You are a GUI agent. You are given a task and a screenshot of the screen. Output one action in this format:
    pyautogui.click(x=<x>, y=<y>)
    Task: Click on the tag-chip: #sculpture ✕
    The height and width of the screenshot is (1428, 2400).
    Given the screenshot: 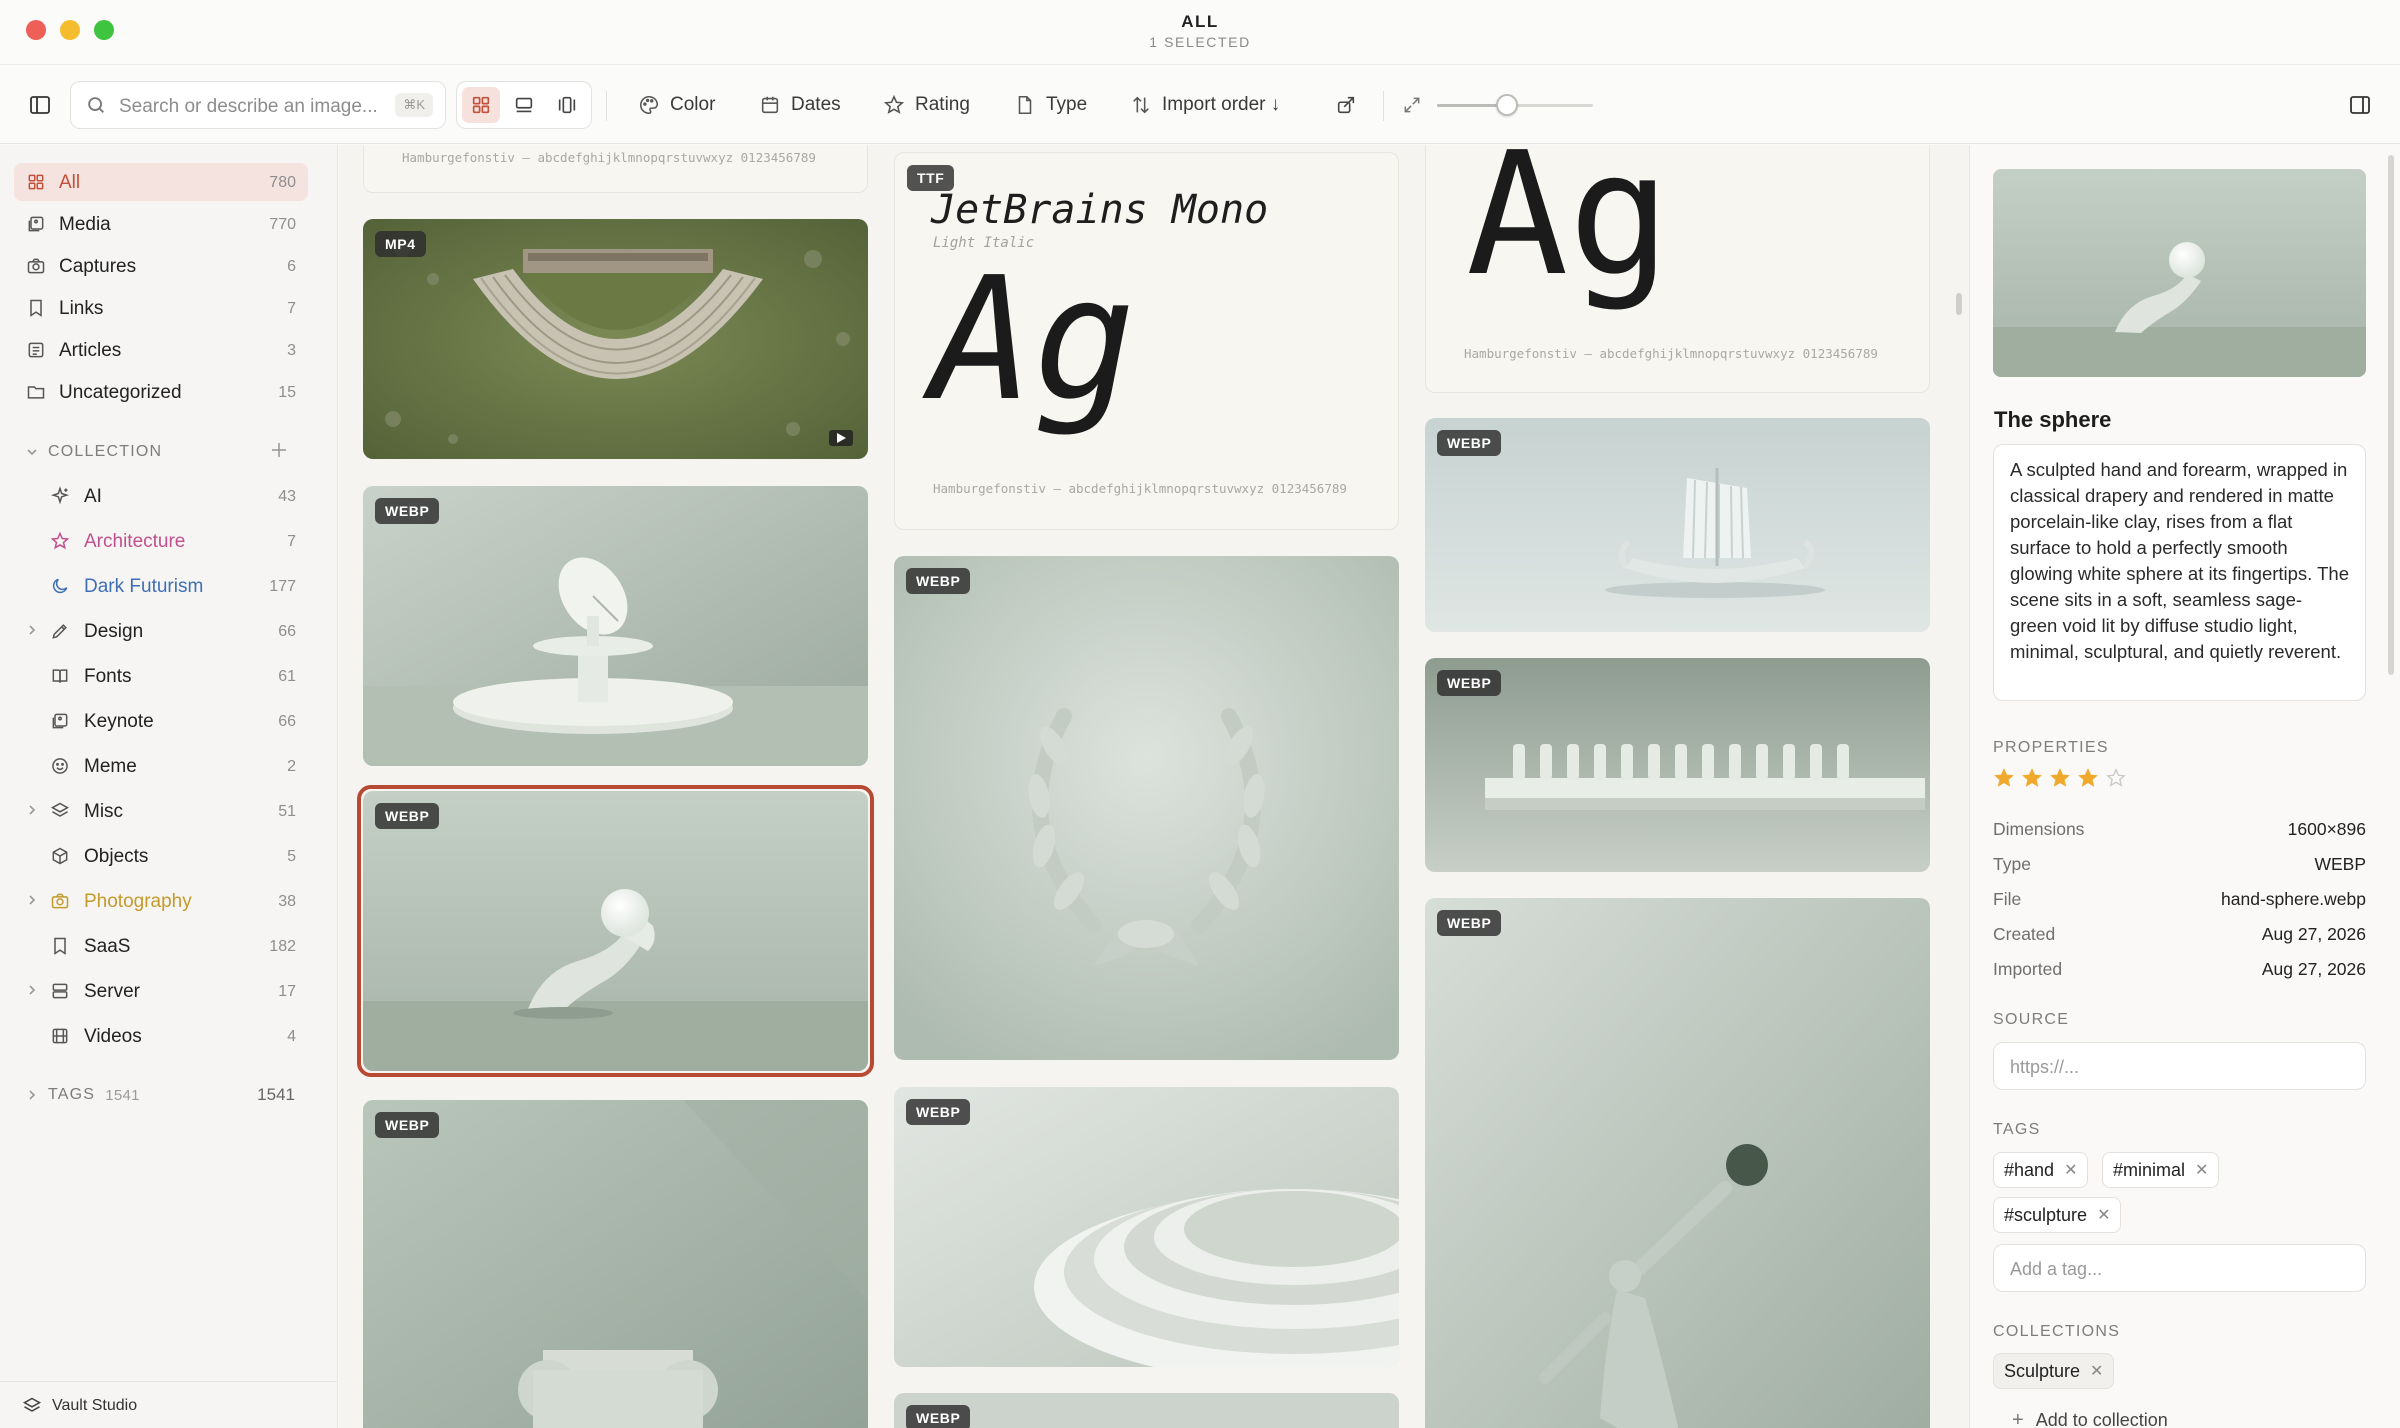 What is the action you would take?
    pyautogui.click(x=2057, y=1215)
    